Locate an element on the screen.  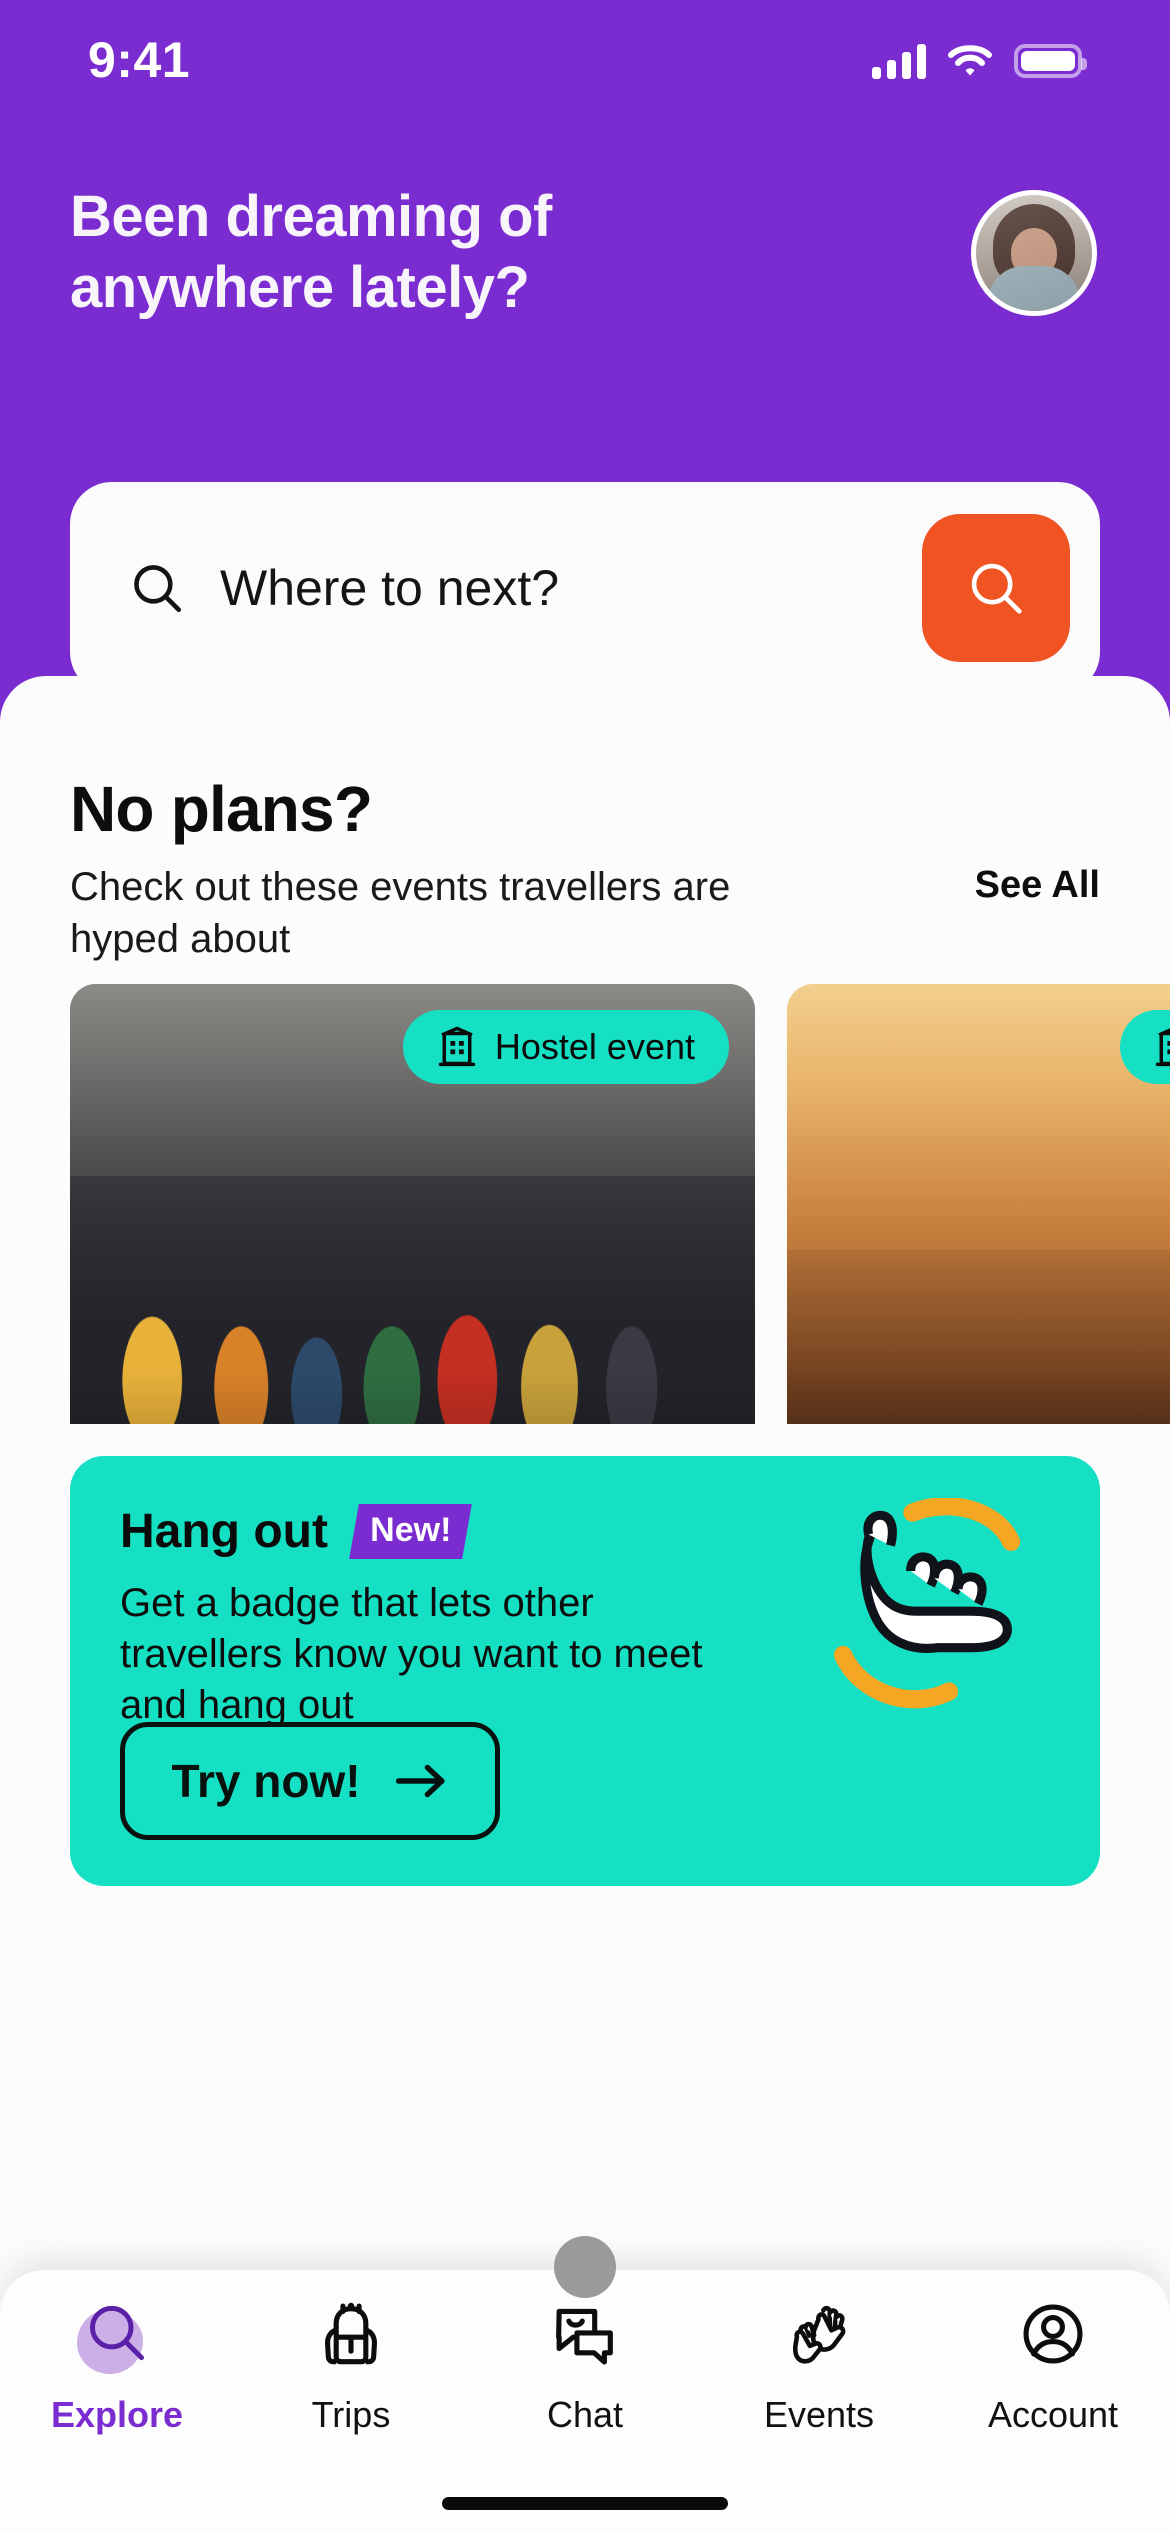
new-badge: New! is located at coordinates (411, 1531).